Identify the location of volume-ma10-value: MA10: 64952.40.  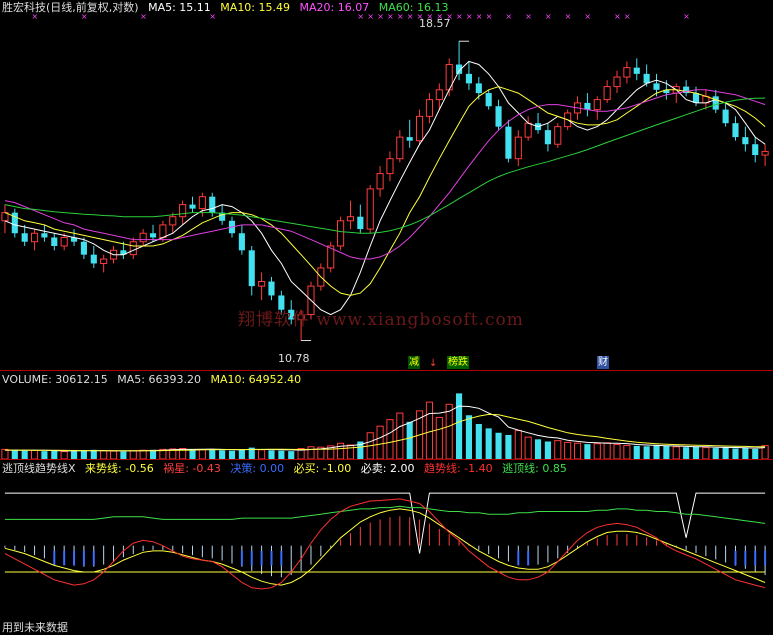
(256, 379).